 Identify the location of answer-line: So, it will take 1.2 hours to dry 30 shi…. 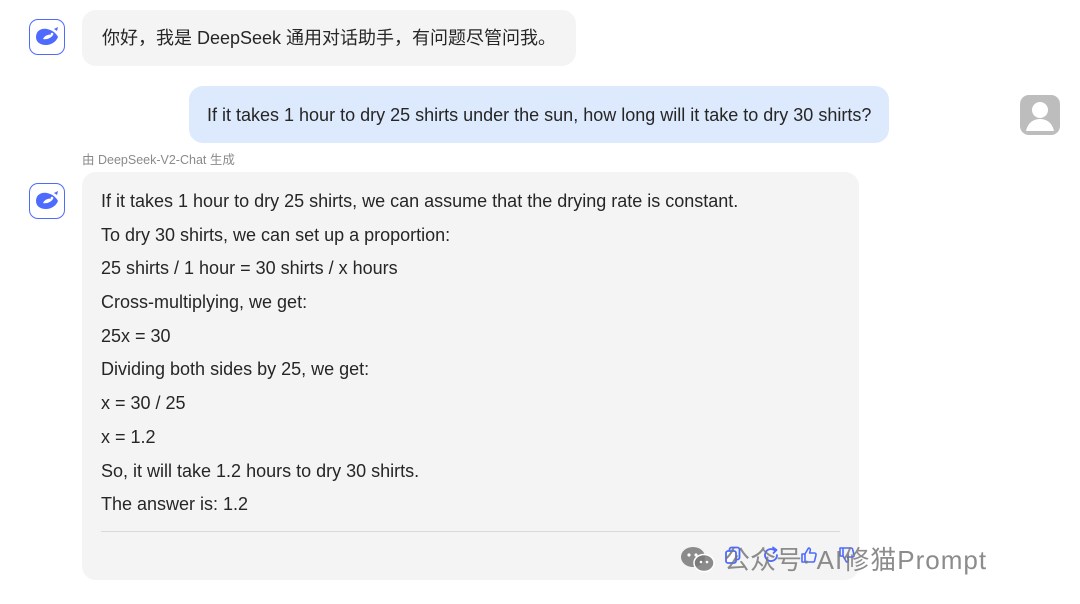
(260, 470).